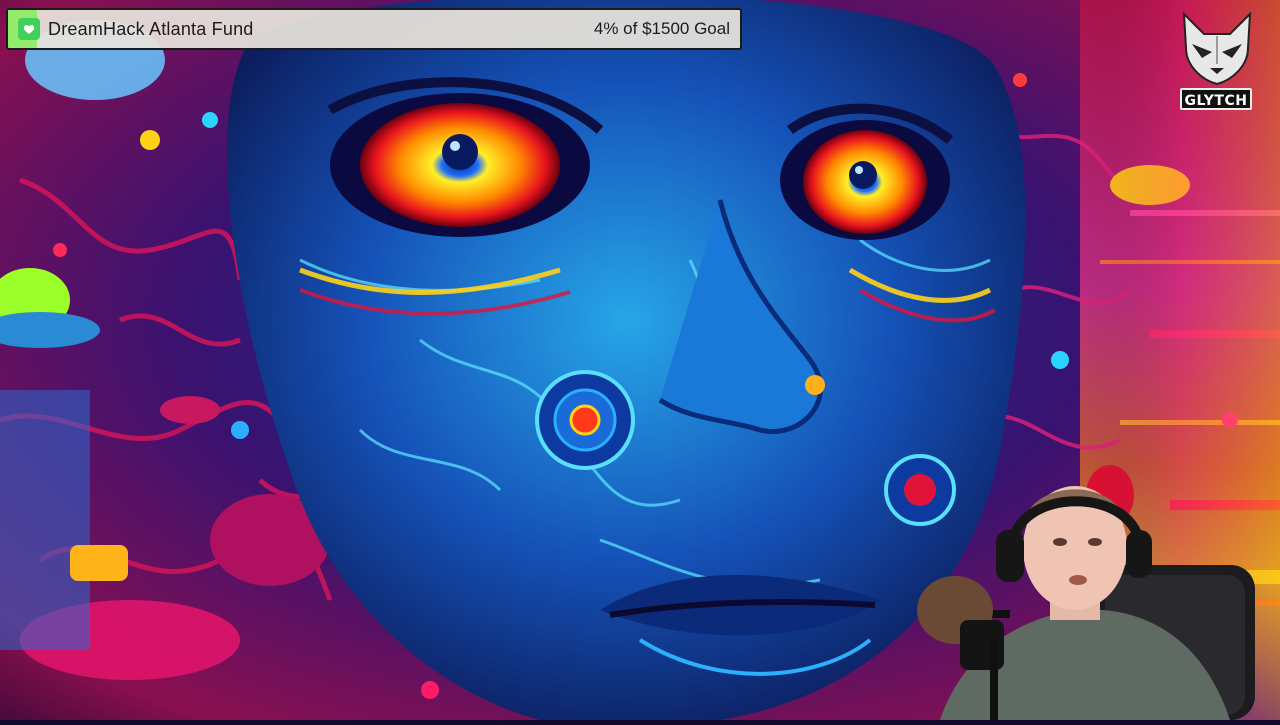 This screenshot has height=725, width=1280. I want to click on goal-title: DreamHack Atlanta Fund, so click(151, 28).